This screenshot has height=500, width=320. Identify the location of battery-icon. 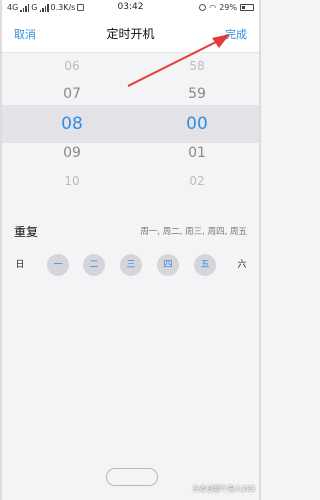
(247, 7).